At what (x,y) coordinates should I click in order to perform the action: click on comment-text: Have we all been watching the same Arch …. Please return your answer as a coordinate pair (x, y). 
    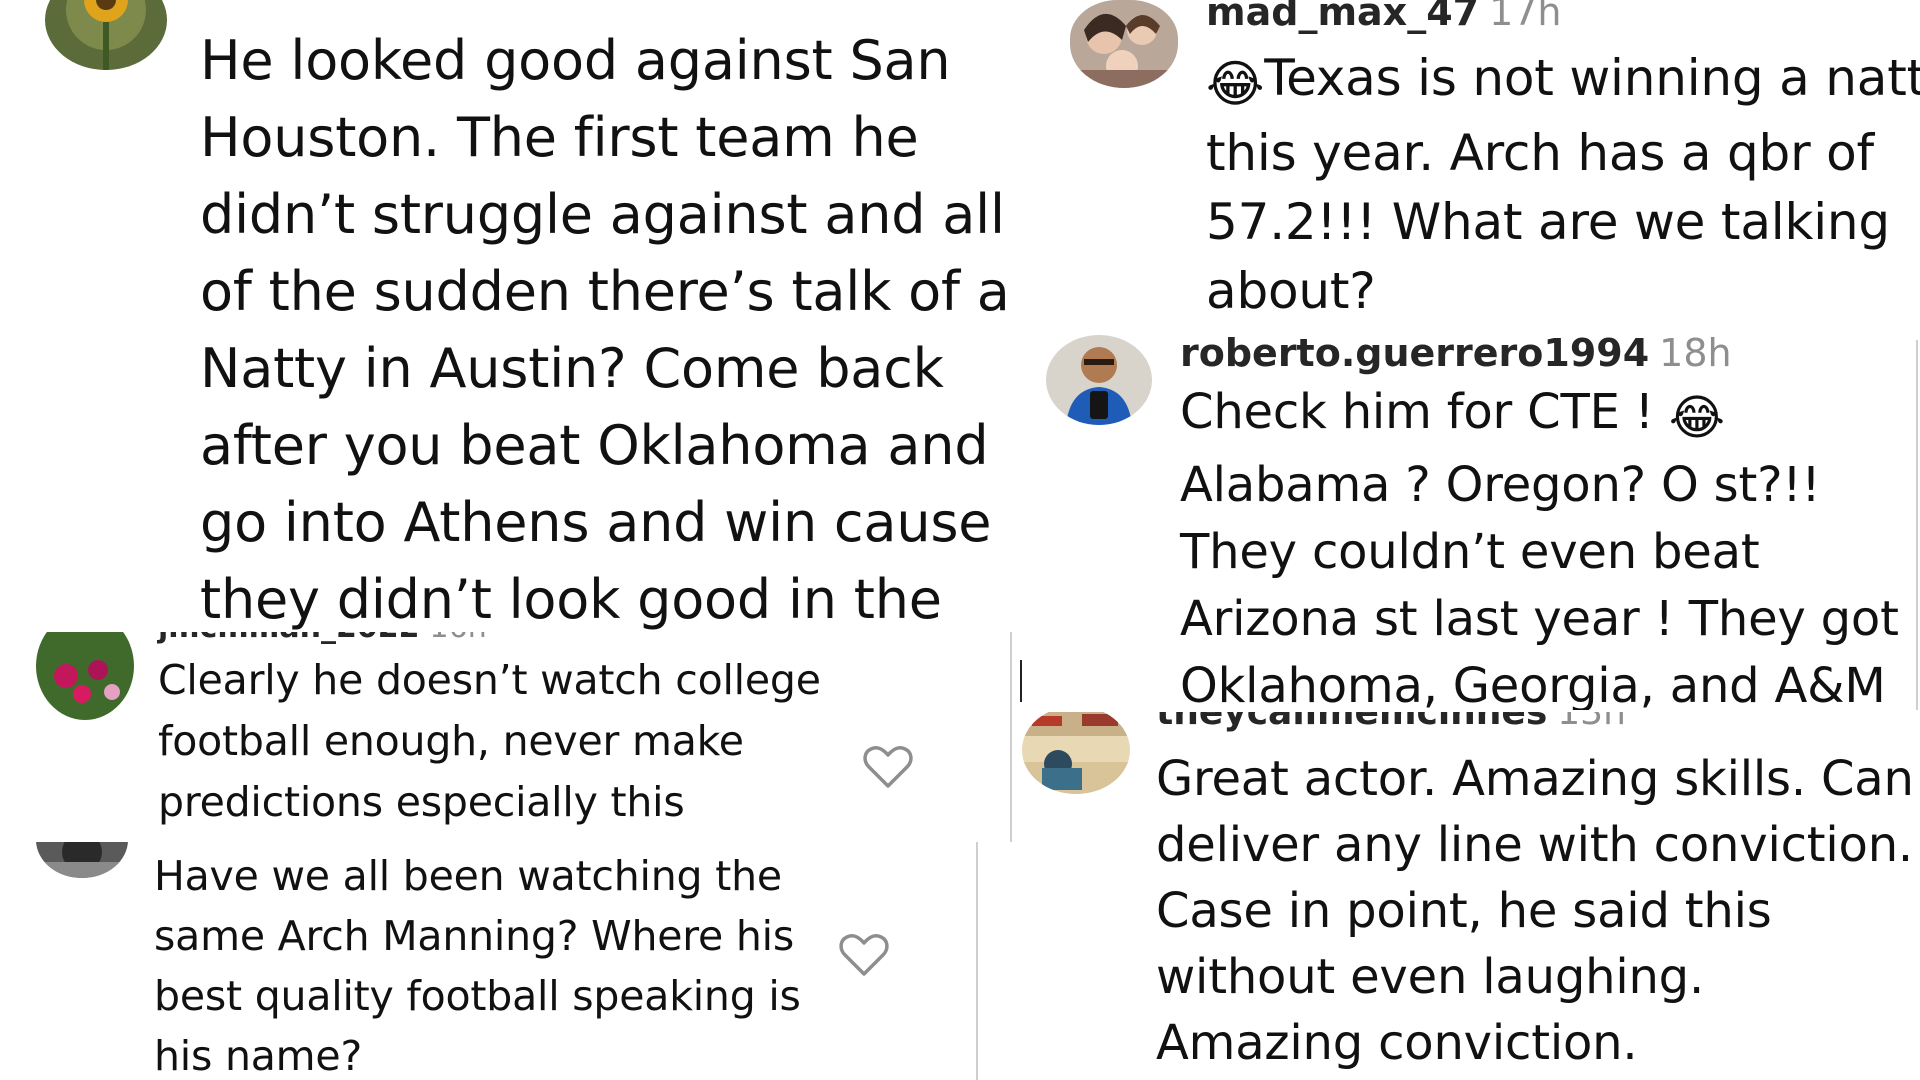
    Looking at the image, I should click on (477, 966).